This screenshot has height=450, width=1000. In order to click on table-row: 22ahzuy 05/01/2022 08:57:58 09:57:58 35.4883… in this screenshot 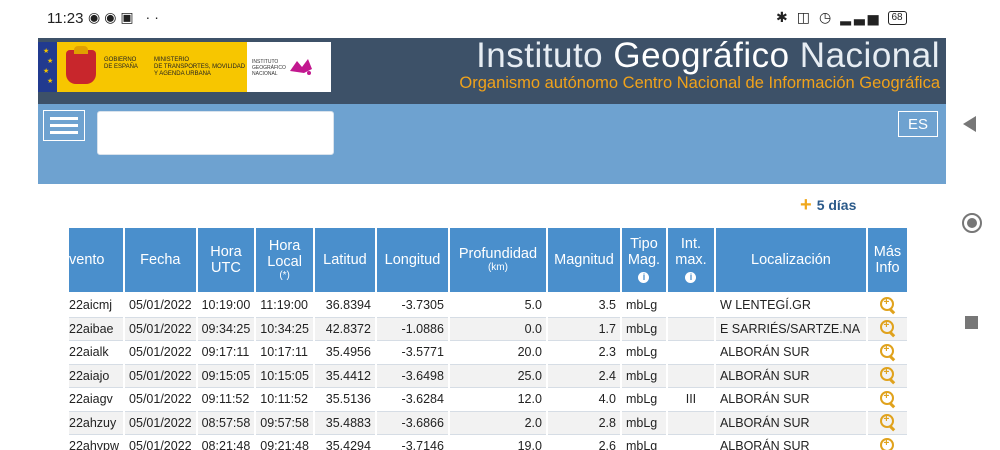, I will do `click(488, 423)`.